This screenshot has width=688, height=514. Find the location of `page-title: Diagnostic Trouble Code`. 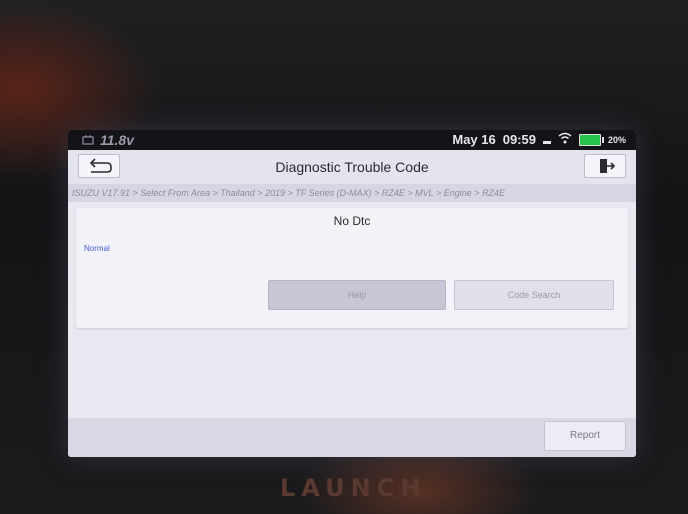

page-title: Diagnostic Trouble Code is located at coordinates (352, 167).